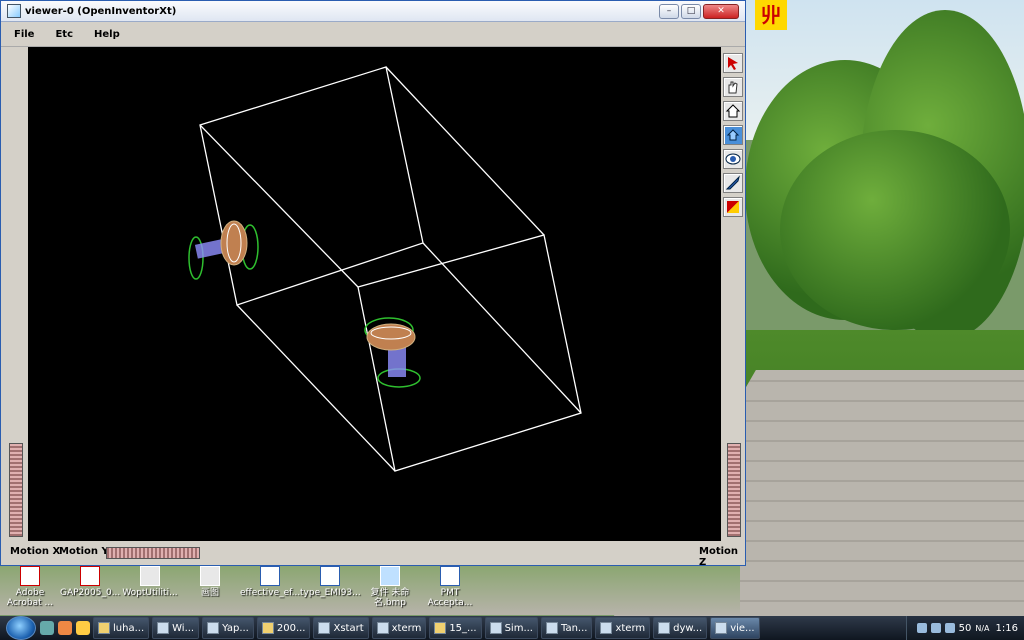 Image resolution: width=1024 pixels, height=640 pixels. What do you see at coordinates (15, 294) in the screenshot?
I see `left-panel` at bounding box center [15, 294].